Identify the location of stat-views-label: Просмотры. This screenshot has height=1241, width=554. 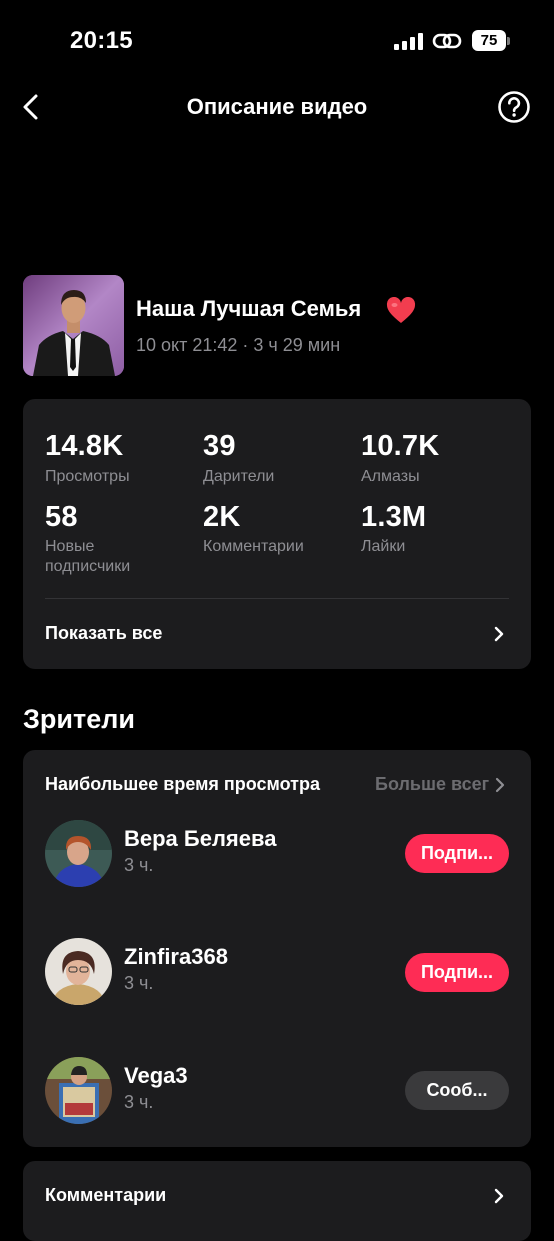
(87, 476).